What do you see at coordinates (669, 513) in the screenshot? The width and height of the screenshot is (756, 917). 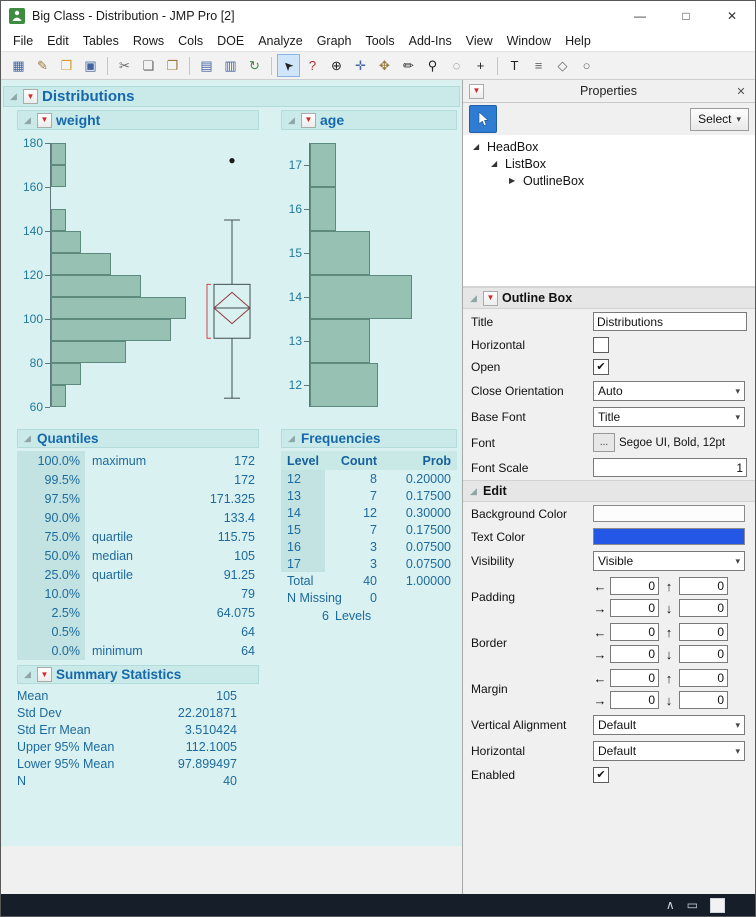 I see `background-color-swatch` at bounding box center [669, 513].